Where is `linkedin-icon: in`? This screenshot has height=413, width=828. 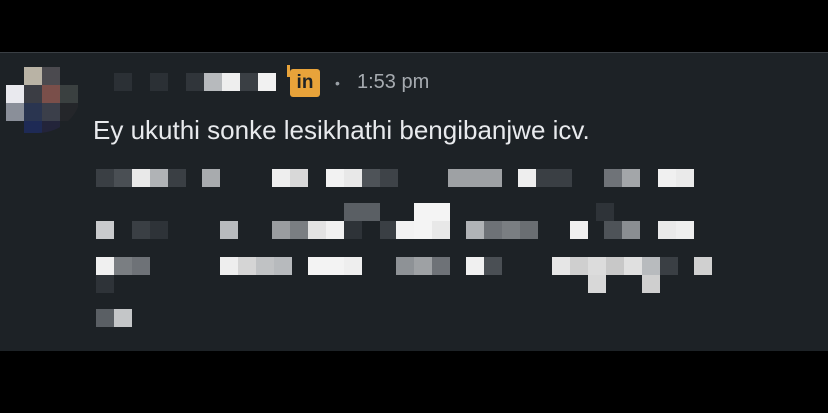
linkedin-icon: in is located at coordinates (303, 81).